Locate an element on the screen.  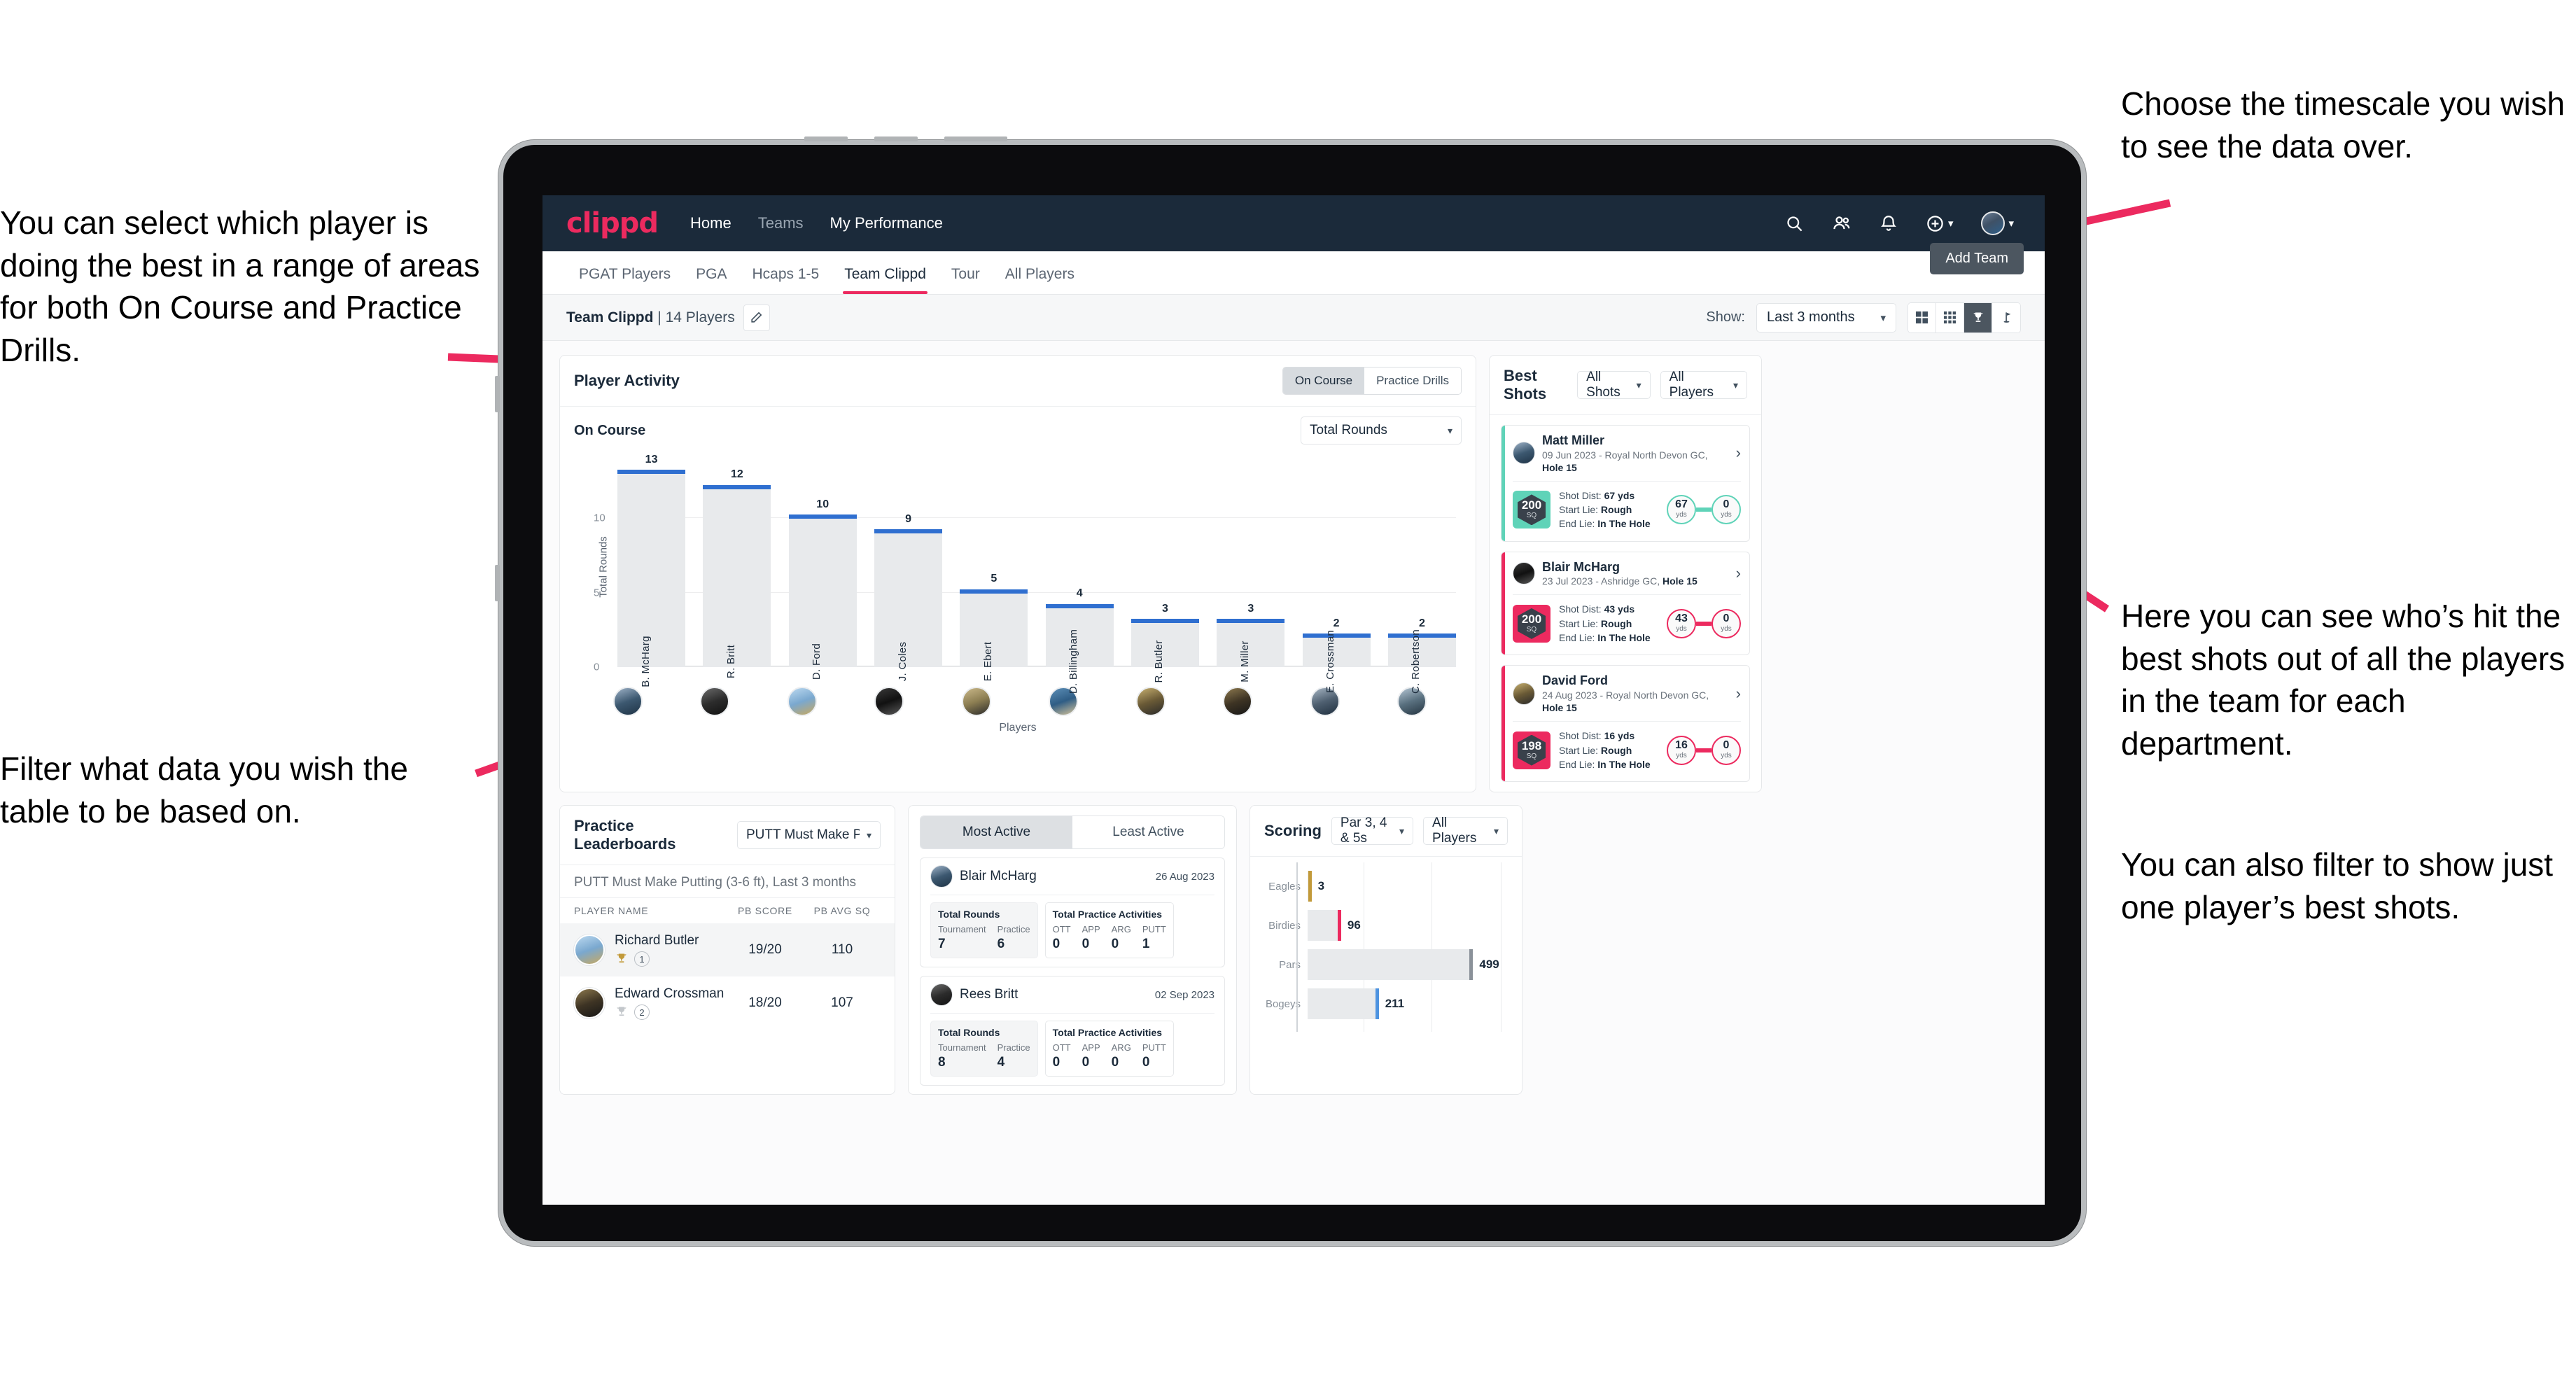
scoring-bar-row: Eagles 3 is located at coordinates (1386, 886).